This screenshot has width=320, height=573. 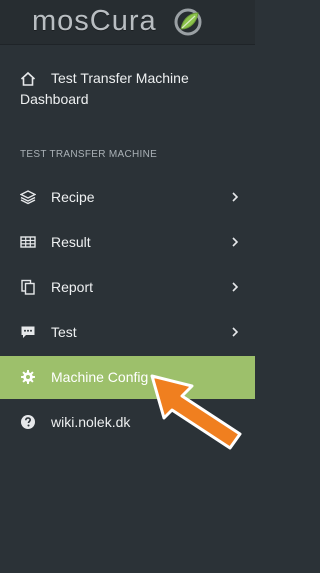 What do you see at coordinates (28, 422) in the screenshot?
I see `question-circle-icon` at bounding box center [28, 422].